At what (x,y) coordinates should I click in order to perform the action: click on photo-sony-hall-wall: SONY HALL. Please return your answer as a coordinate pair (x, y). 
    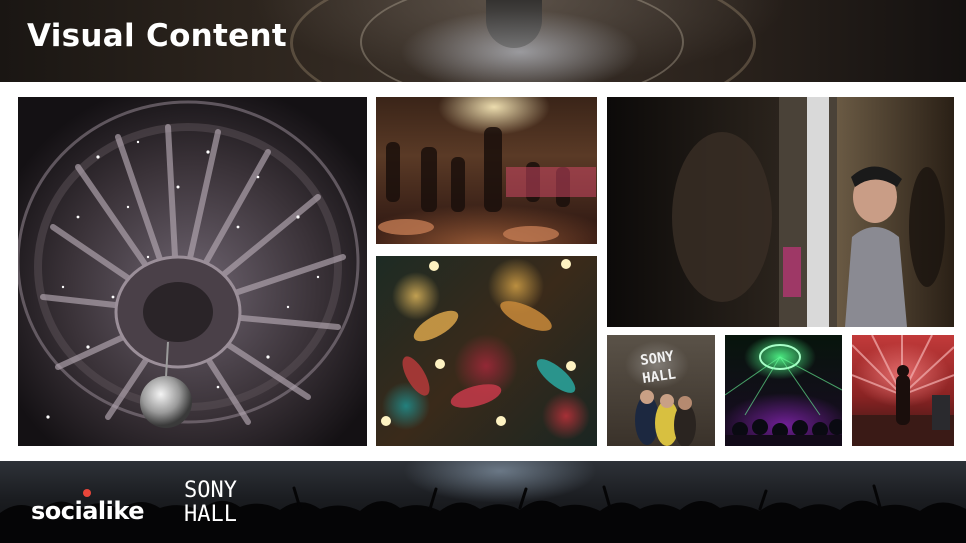
    Looking at the image, I should click on (661, 390).